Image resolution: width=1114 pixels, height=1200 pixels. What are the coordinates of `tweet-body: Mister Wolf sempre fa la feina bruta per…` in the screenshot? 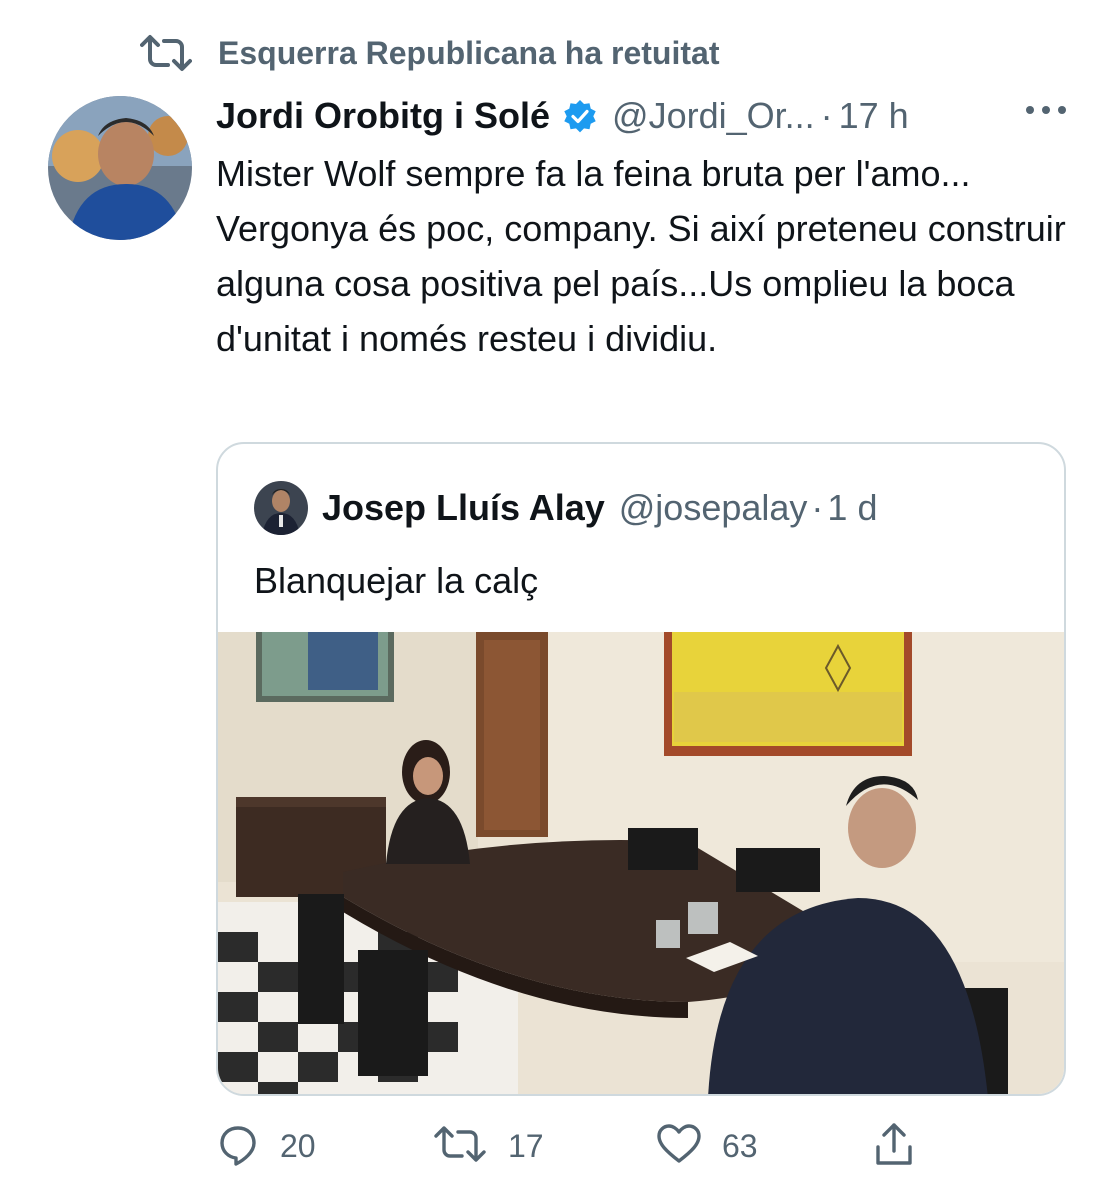 It's located at (641, 256).